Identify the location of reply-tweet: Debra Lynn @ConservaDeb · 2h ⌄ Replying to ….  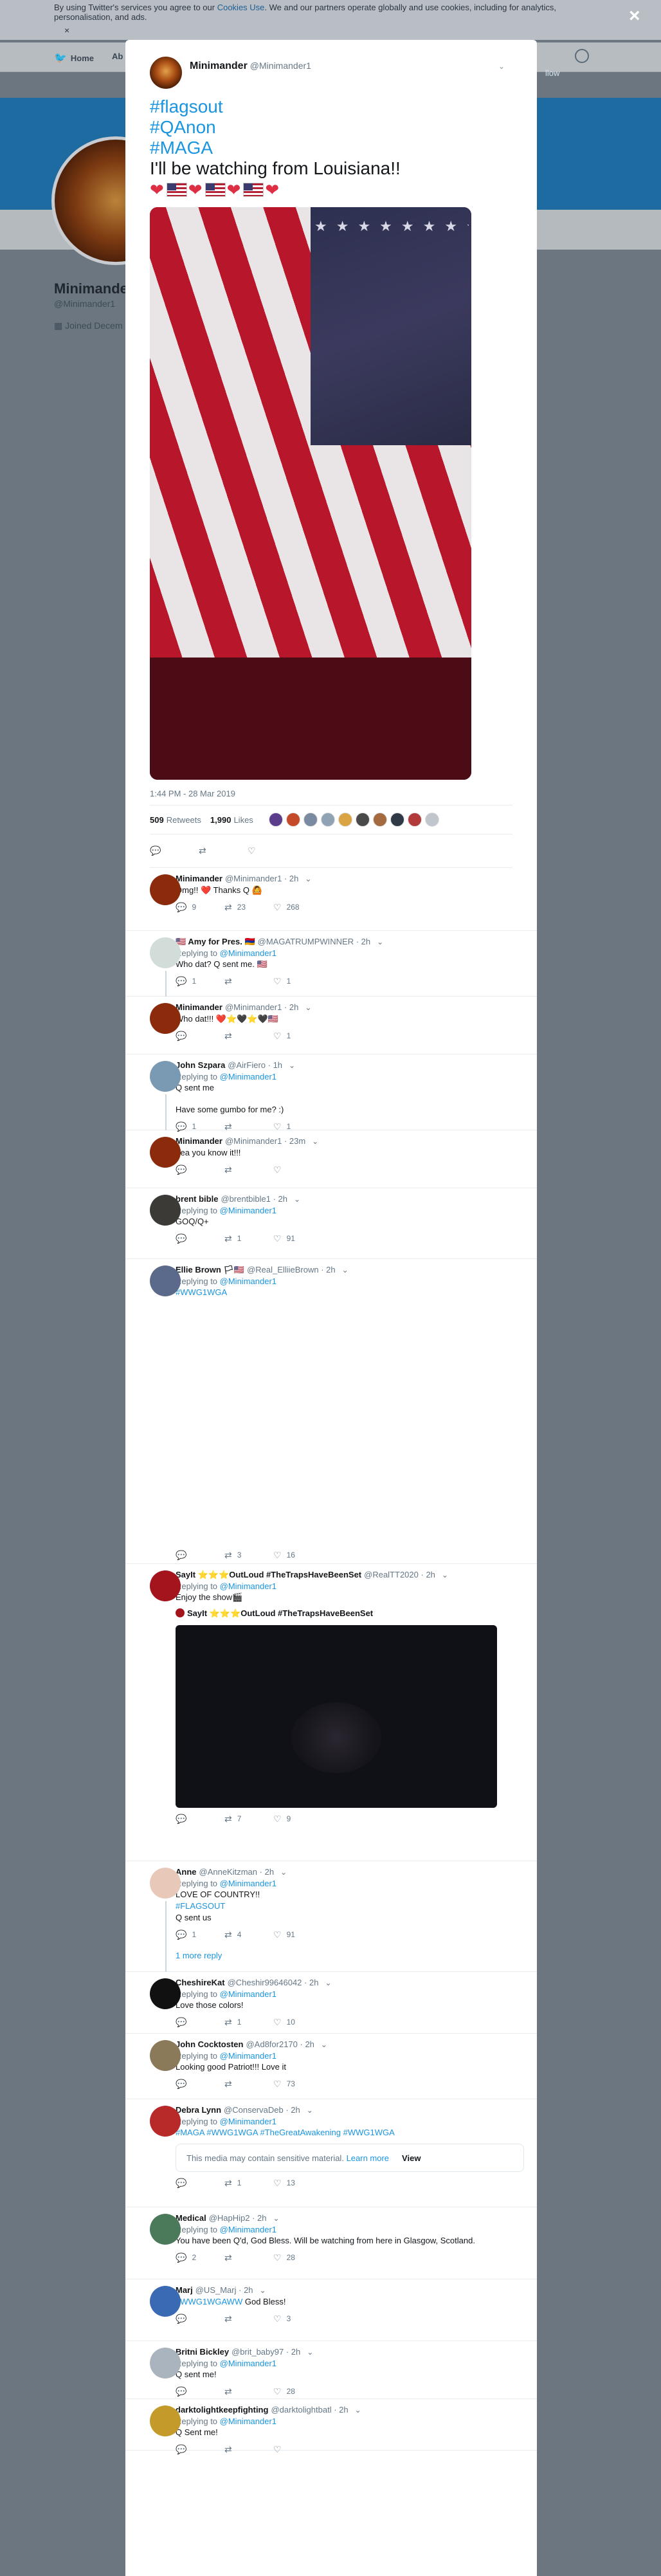
(331, 2153).